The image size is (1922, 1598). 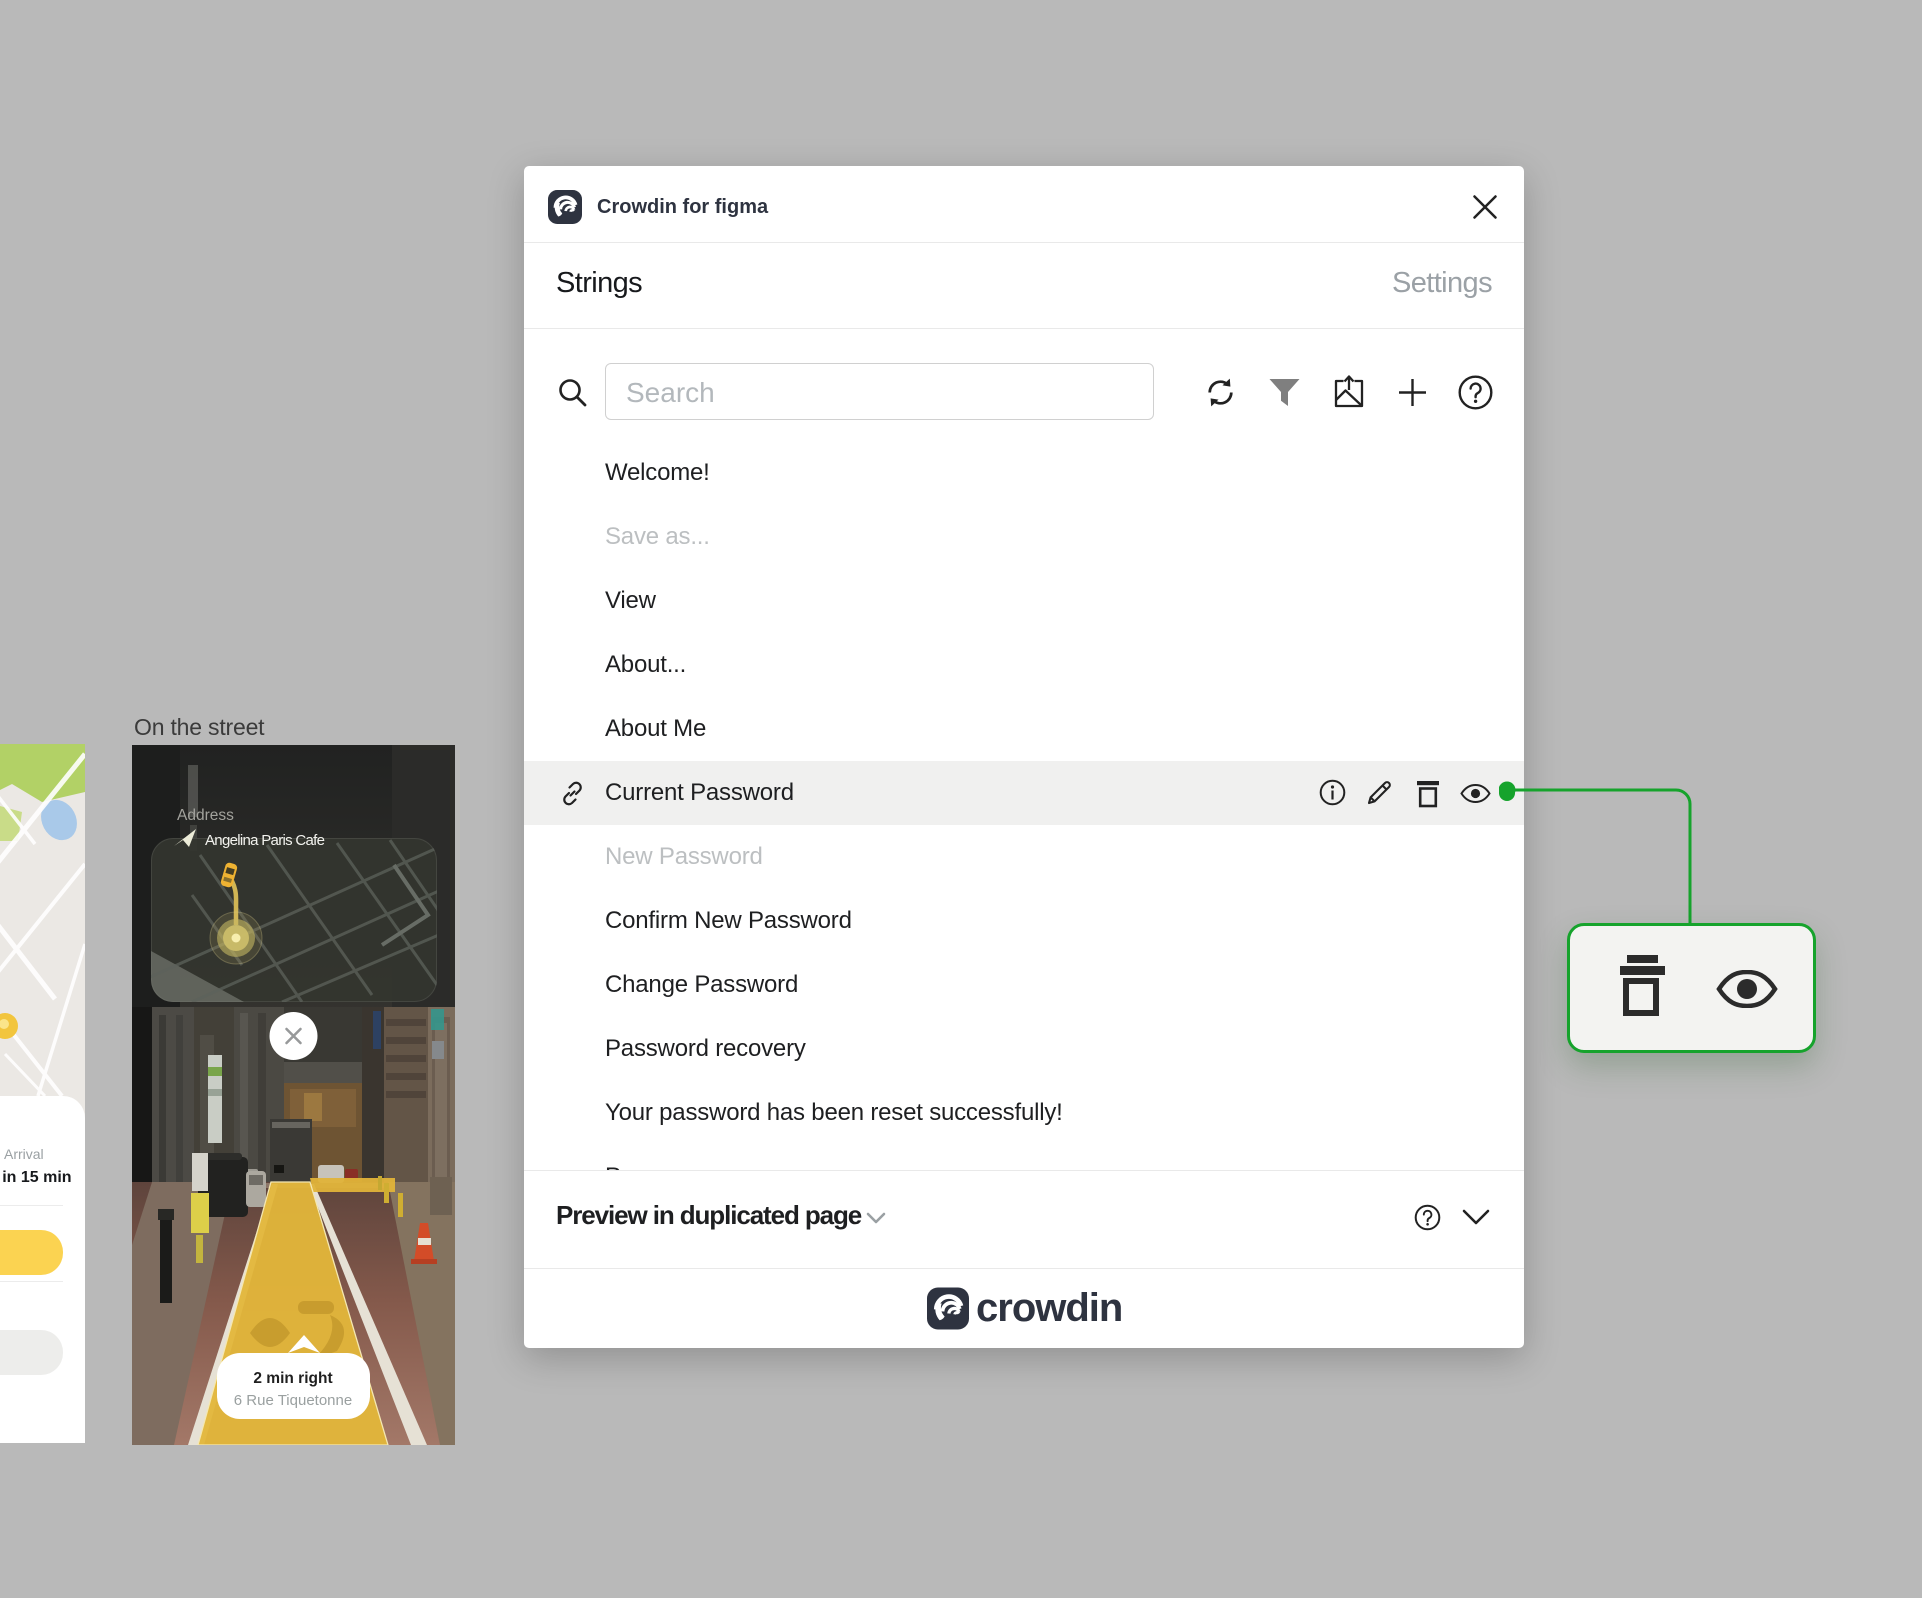 I want to click on svg-text: Angelina Paris Cafe, so click(x=265, y=840).